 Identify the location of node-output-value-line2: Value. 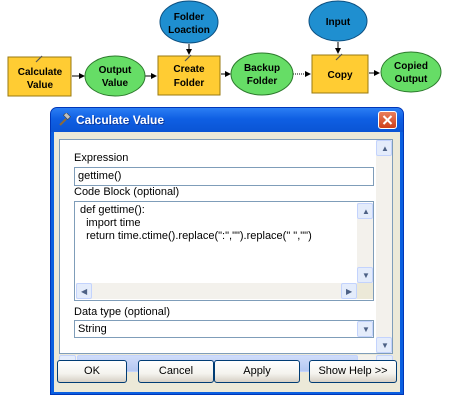
(115, 83).